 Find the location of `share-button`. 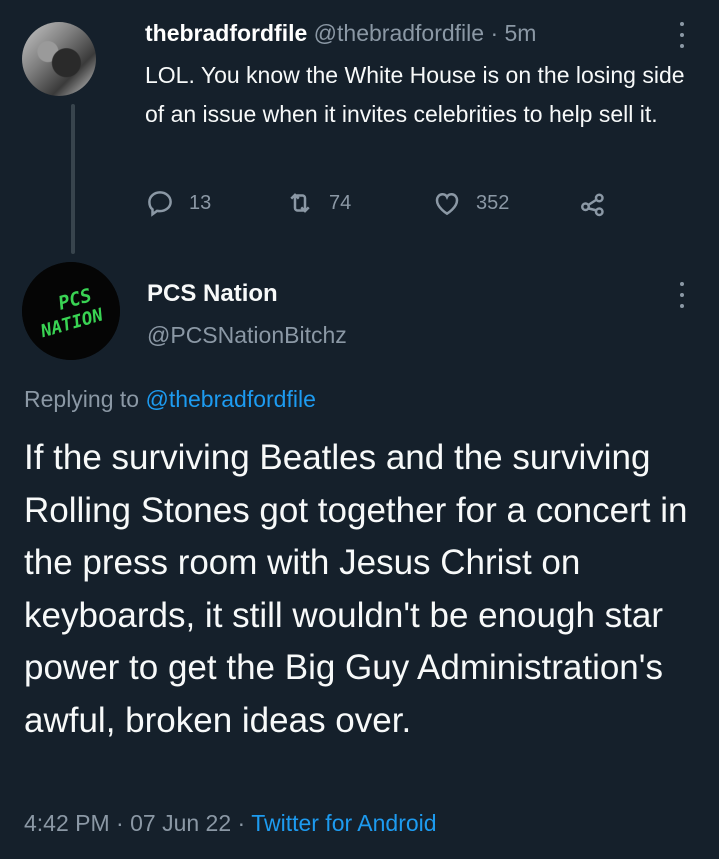

share-button is located at coordinates (593, 203).